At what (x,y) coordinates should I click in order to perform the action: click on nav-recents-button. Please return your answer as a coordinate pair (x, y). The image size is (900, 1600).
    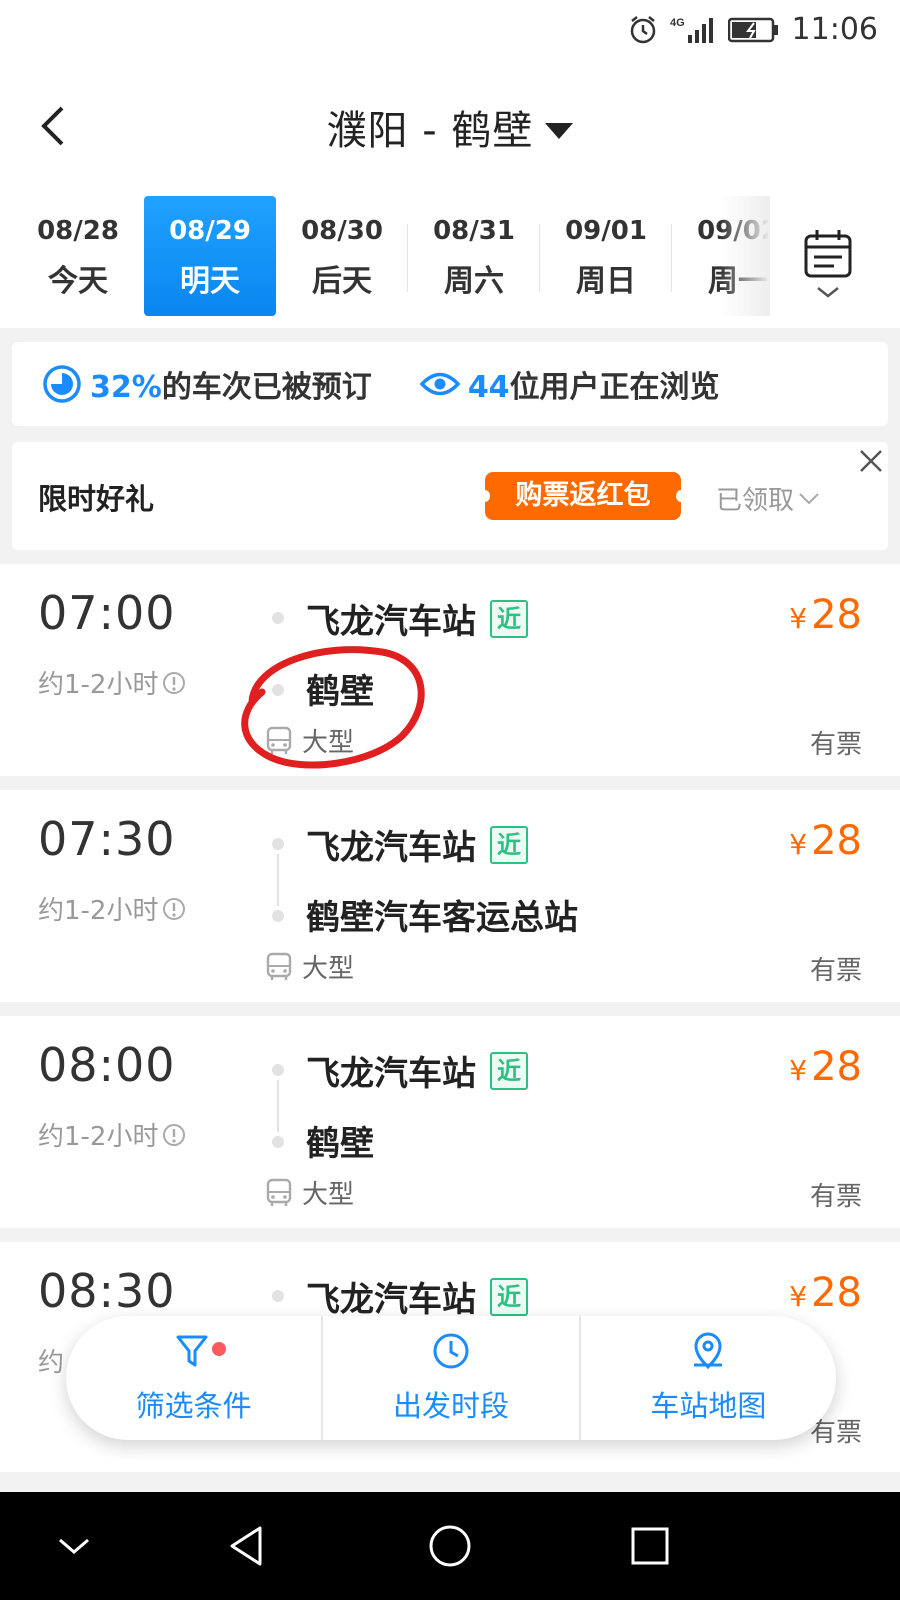
    Looking at the image, I should click on (650, 1546).